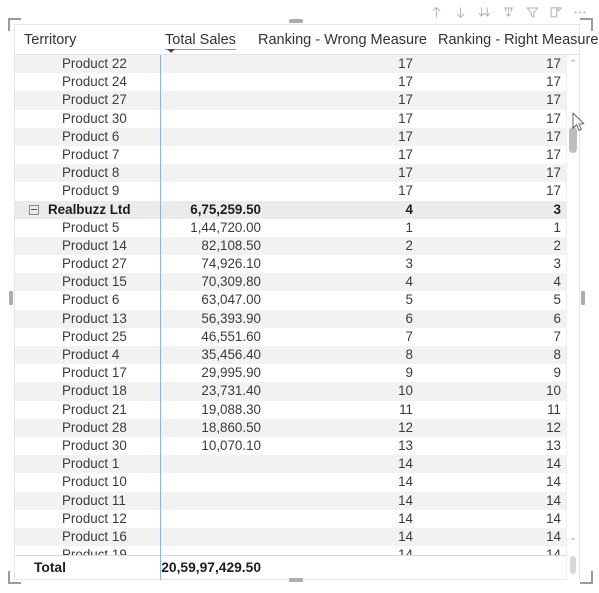 This screenshot has width=599, height=593. What do you see at coordinates (297, 173) in the screenshot?
I see `matrix-row: Product 8 17 17` at bounding box center [297, 173].